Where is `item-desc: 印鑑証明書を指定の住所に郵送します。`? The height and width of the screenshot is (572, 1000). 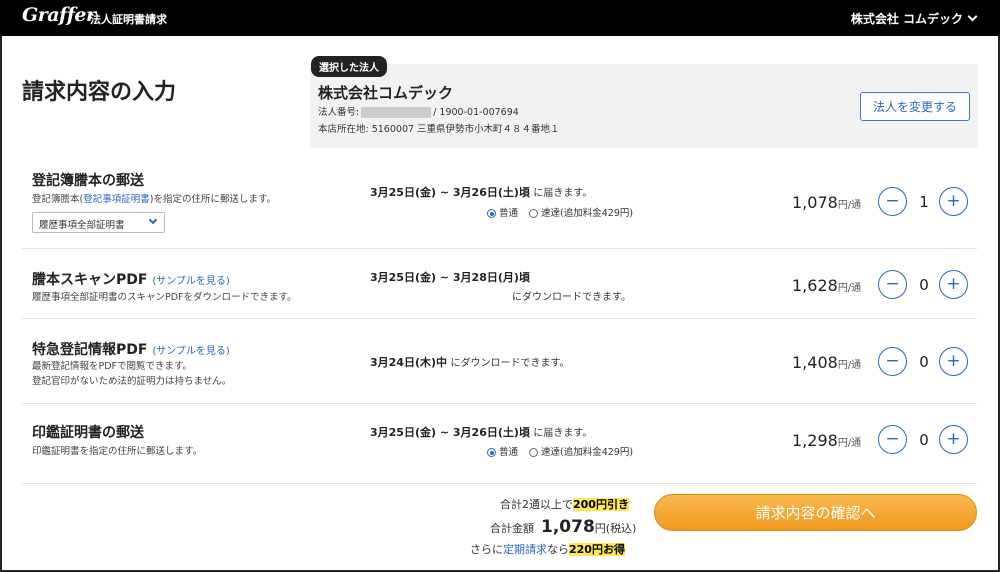
item-desc: 印鑑証明書を指定の住所に郵送します。 is located at coordinates (117, 451).